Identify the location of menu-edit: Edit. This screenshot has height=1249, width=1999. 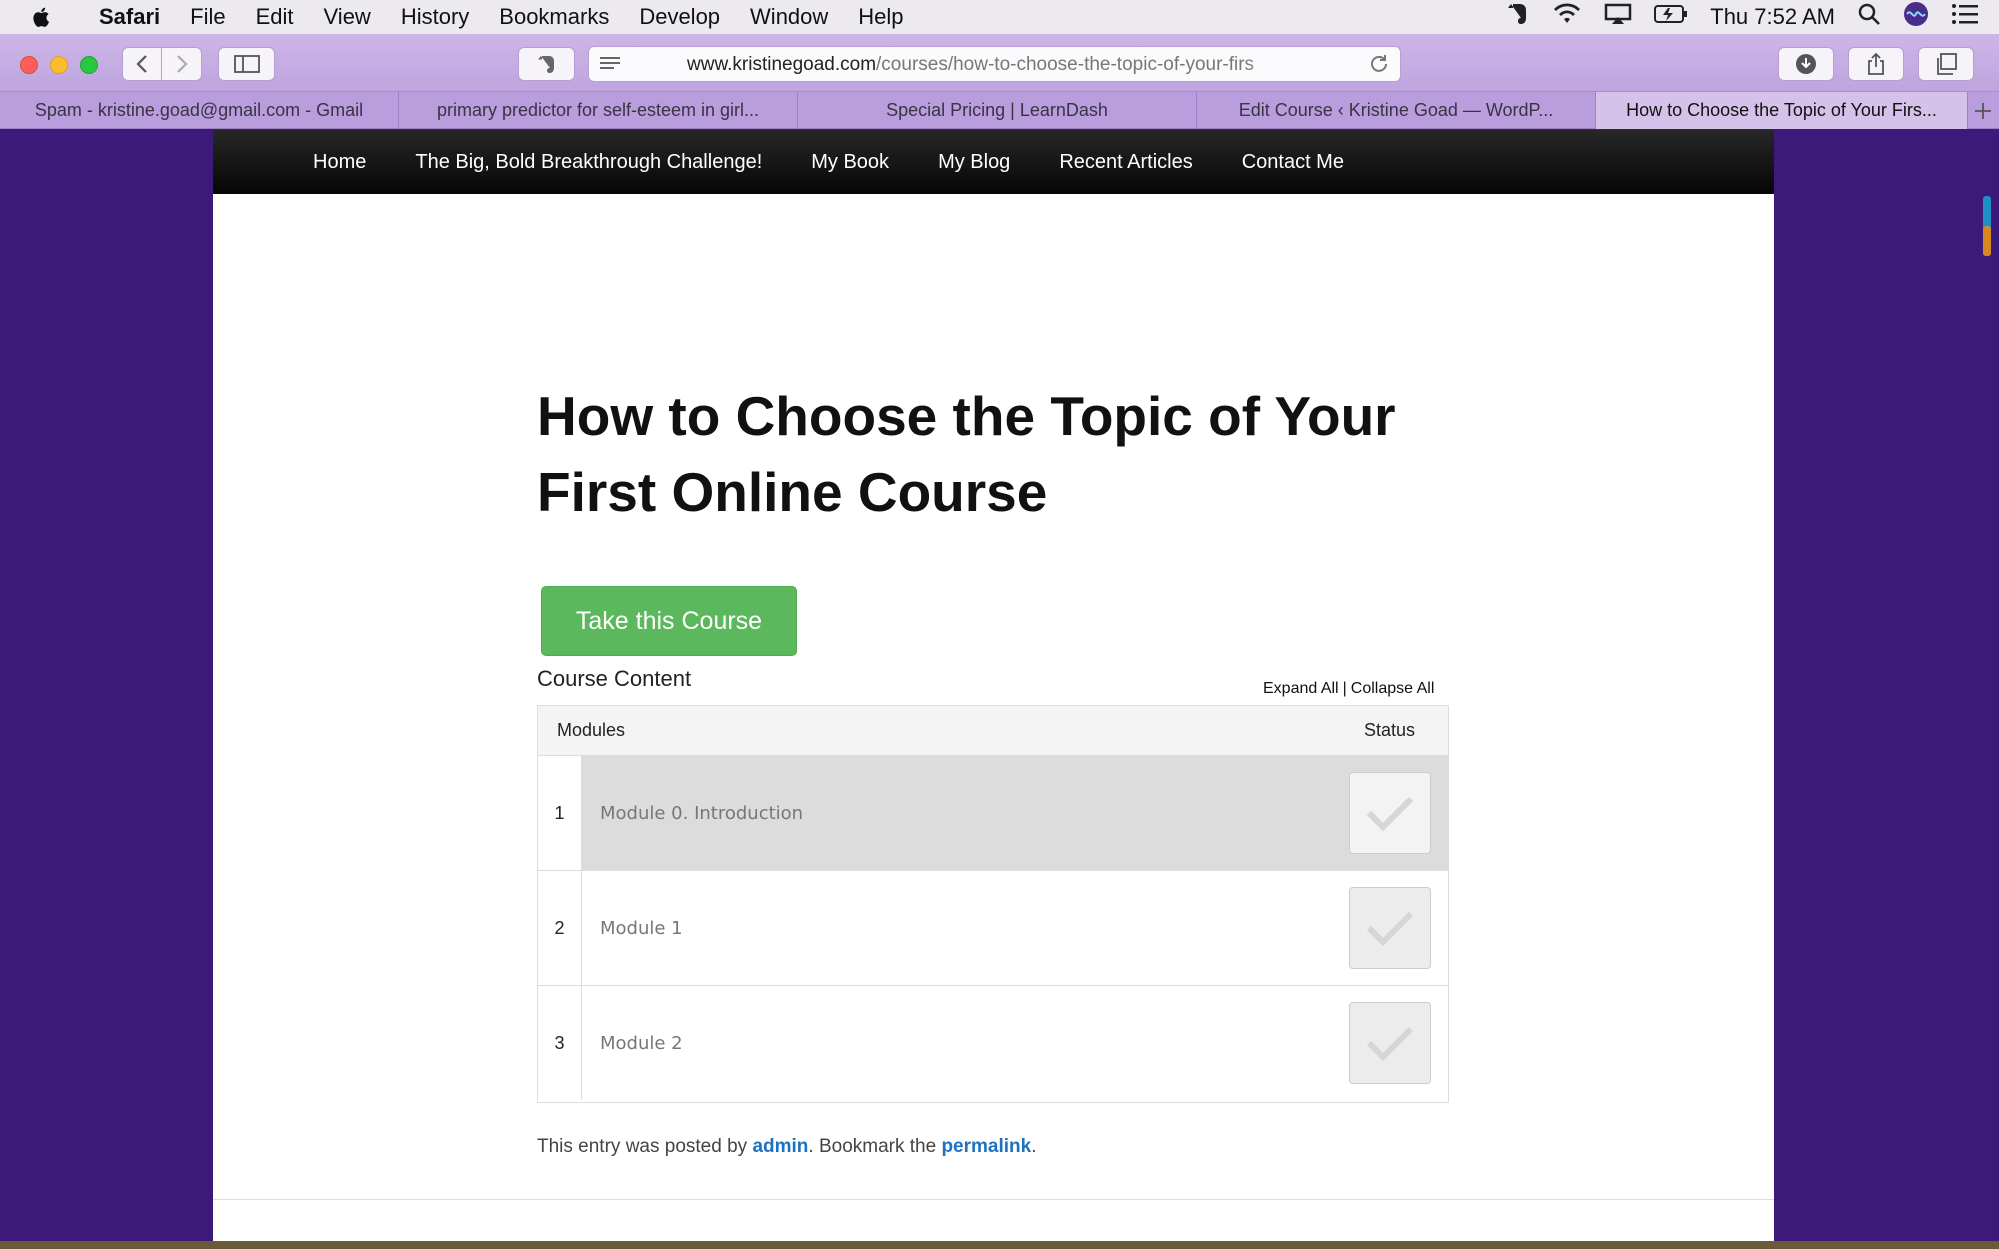
(275, 17).